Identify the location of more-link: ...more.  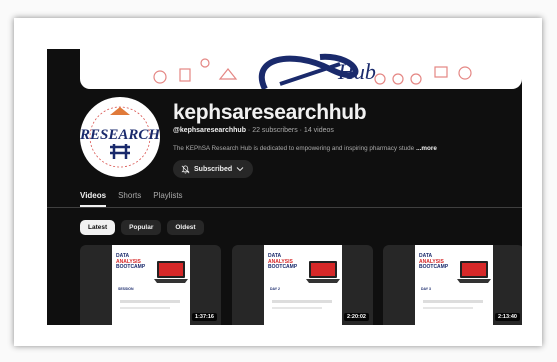
(426, 148).